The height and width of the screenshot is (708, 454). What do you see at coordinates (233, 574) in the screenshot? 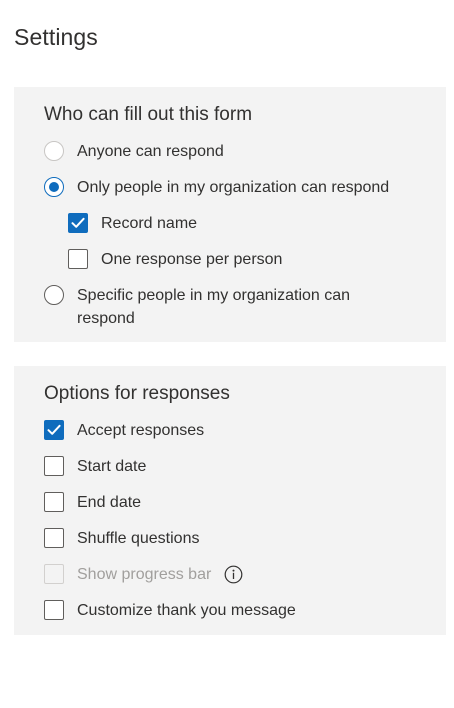
I see `info-icon` at bounding box center [233, 574].